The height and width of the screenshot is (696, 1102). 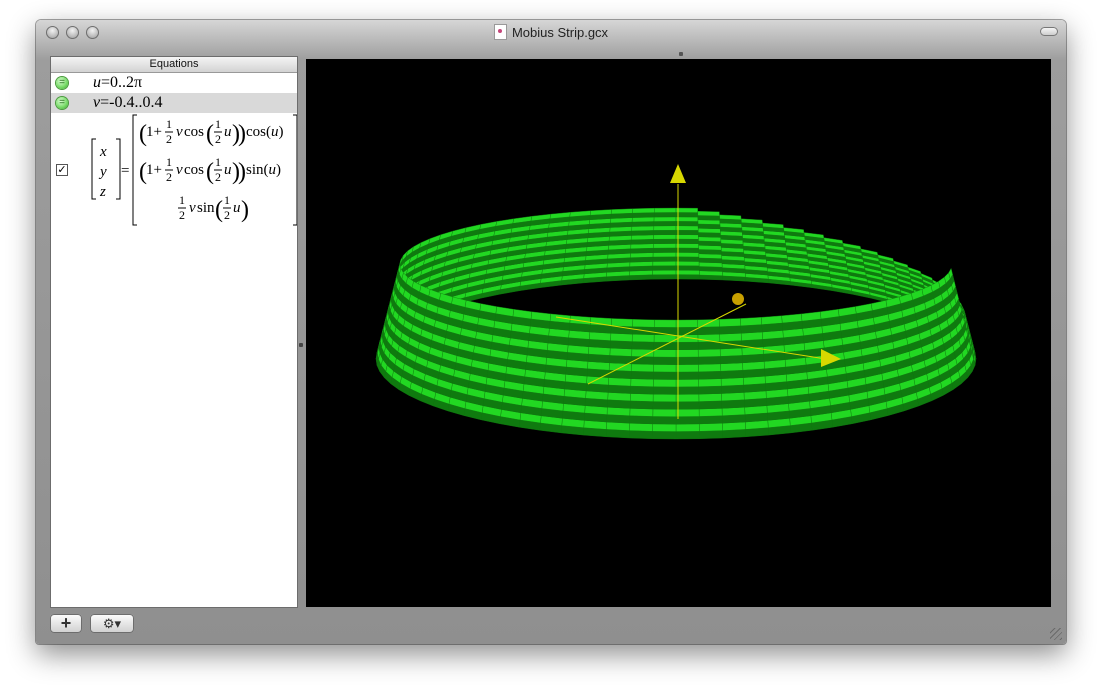 I want to click on point-marker, so click(x=738, y=299).